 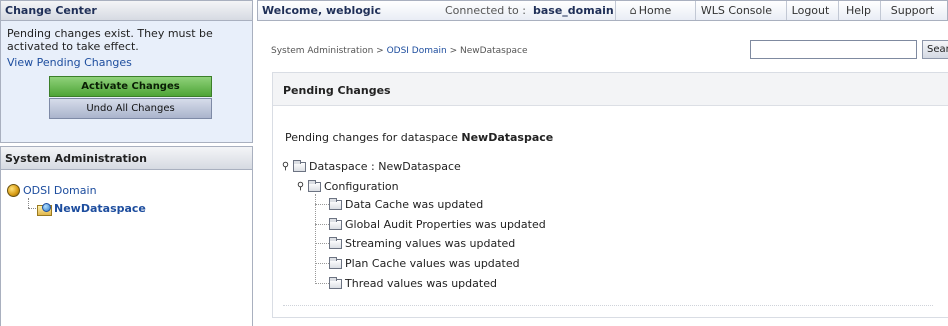 What do you see at coordinates (13, 190) in the screenshot?
I see `globe-icon` at bounding box center [13, 190].